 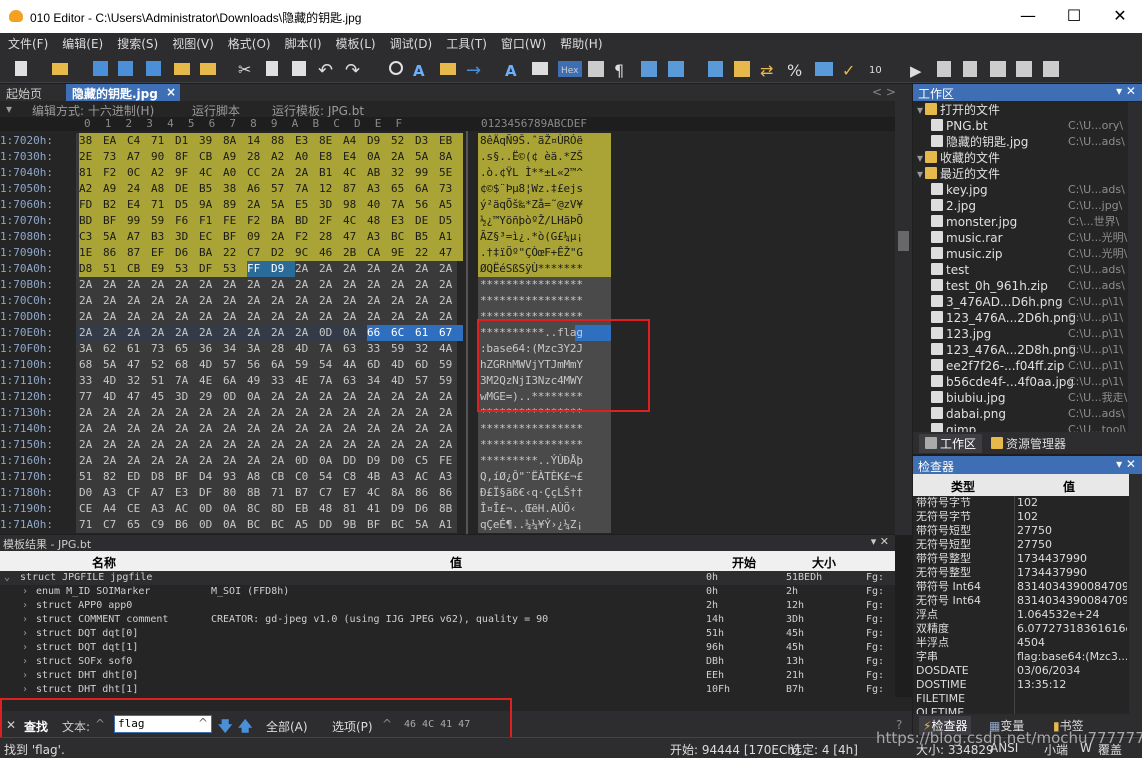 What do you see at coordinates (307, 493) in the screenshot?
I see `hex-byte: B7` at bounding box center [307, 493].